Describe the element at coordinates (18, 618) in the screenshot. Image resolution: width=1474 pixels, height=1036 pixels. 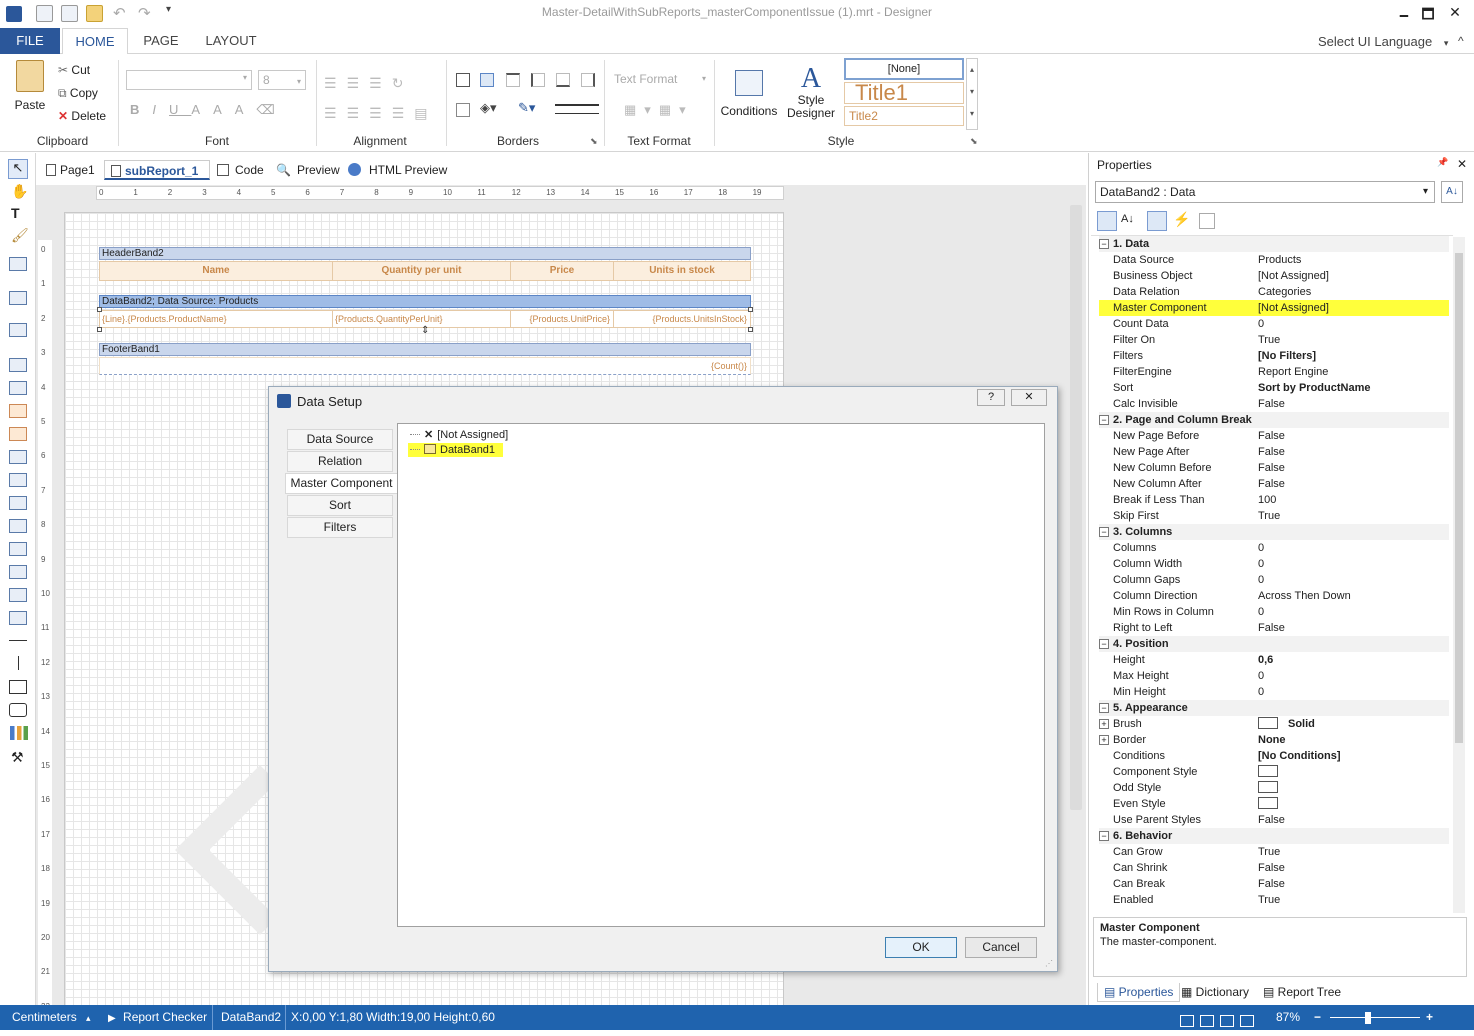
I see `shape-icon` at that location.